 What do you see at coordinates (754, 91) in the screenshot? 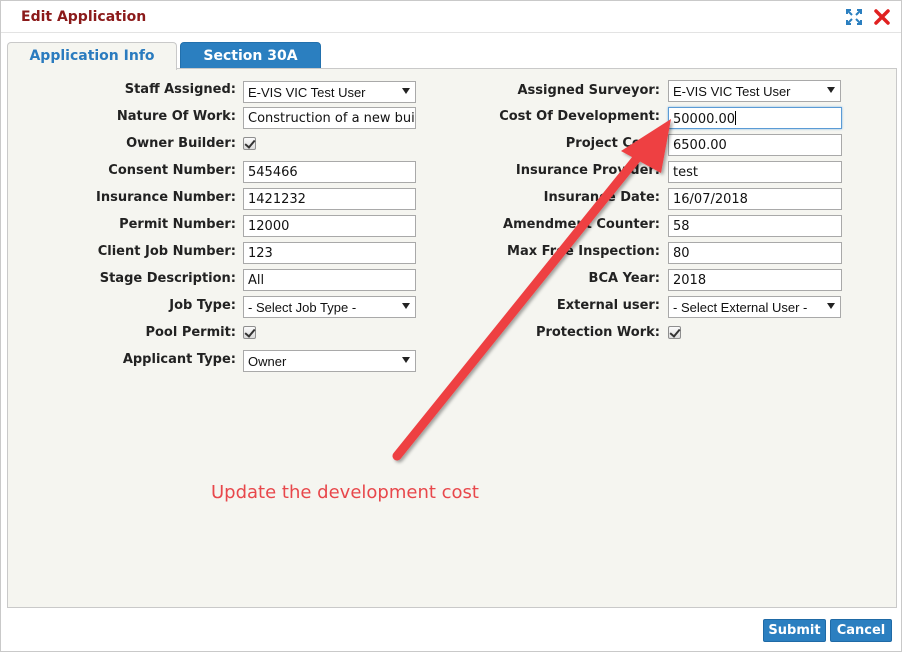
I see `assigned-surveyor-select: E-VIS VIC Test User` at bounding box center [754, 91].